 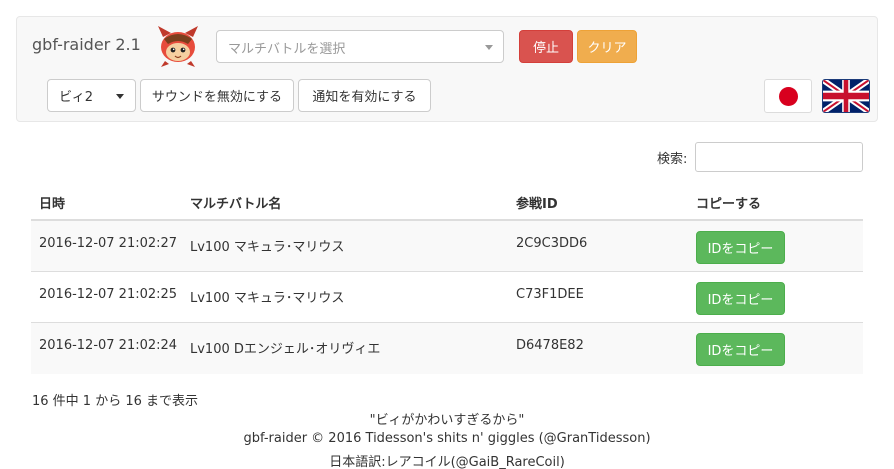 What do you see at coordinates (108, 345) in the screenshot?
I see `row-datetime: 2016-12-07 21:02:24` at bounding box center [108, 345].